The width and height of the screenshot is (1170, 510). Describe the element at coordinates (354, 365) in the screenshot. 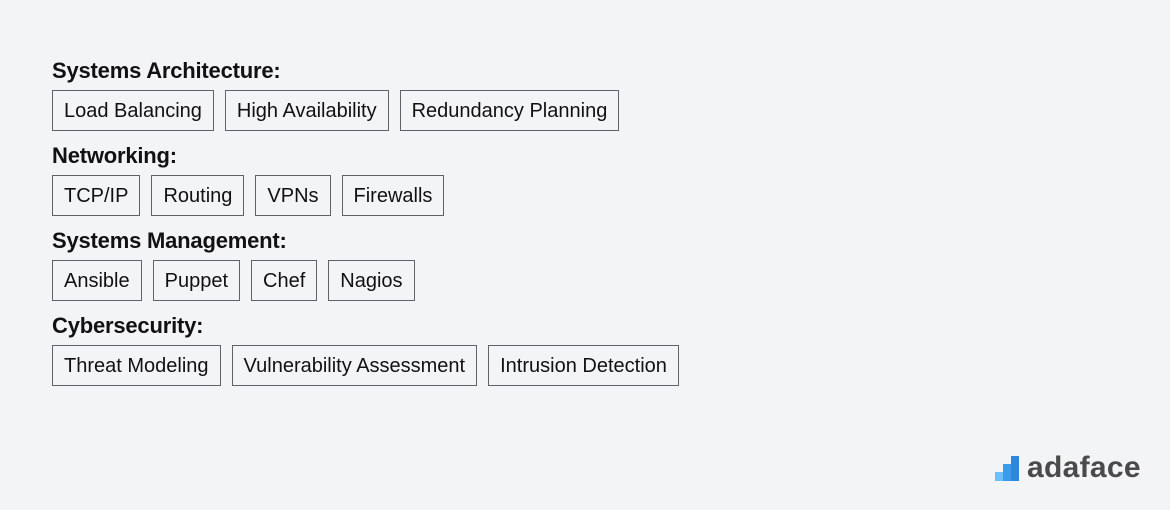

I see `skill-tag: Vulnerability Assessment` at that location.